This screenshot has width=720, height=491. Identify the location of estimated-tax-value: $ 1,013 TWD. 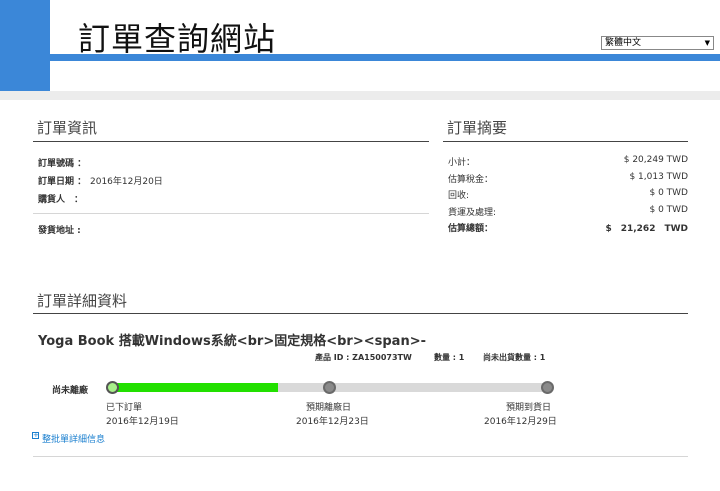
(658, 177).